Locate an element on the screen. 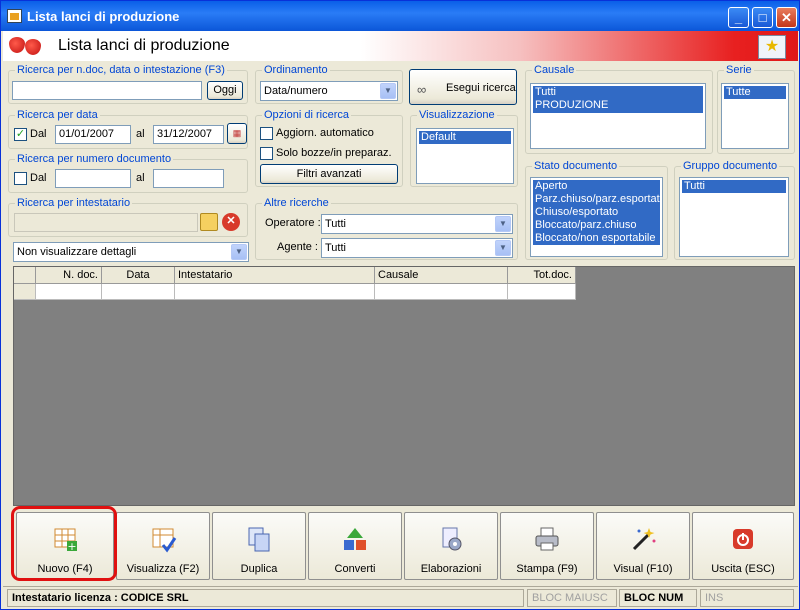 The image size is (800, 610). column-header-doc-number: N. doc. is located at coordinates (69, 275).